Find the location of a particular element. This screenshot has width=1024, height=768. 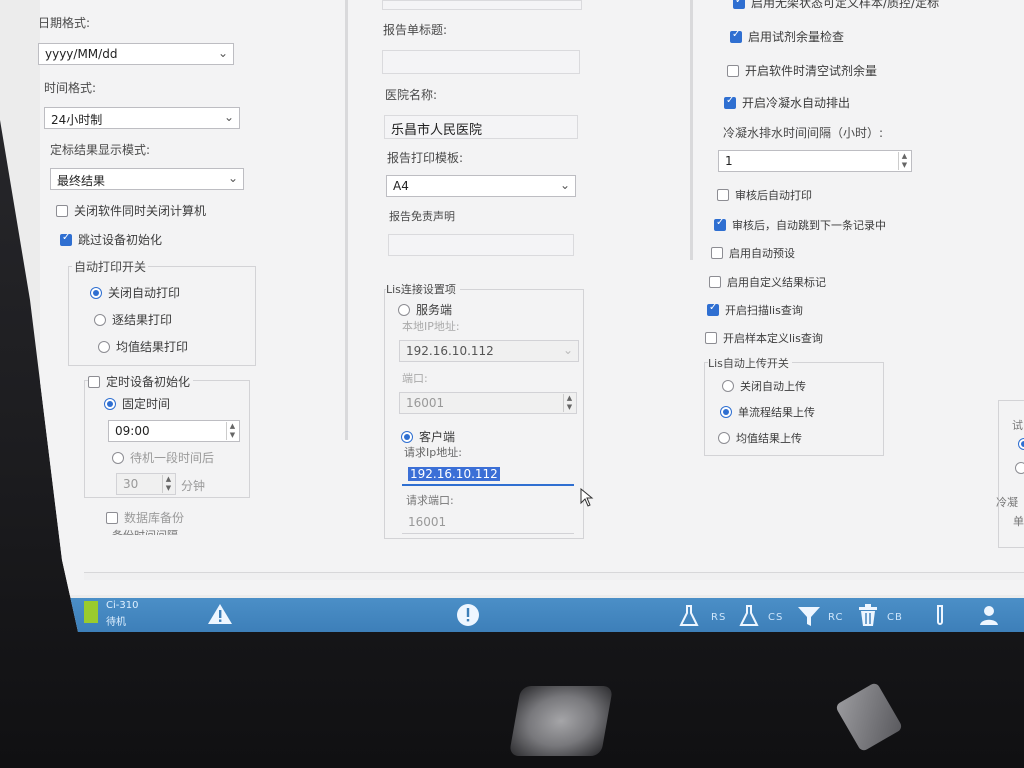

db-backup-label: 数据库备份 is located at coordinates (154, 518).